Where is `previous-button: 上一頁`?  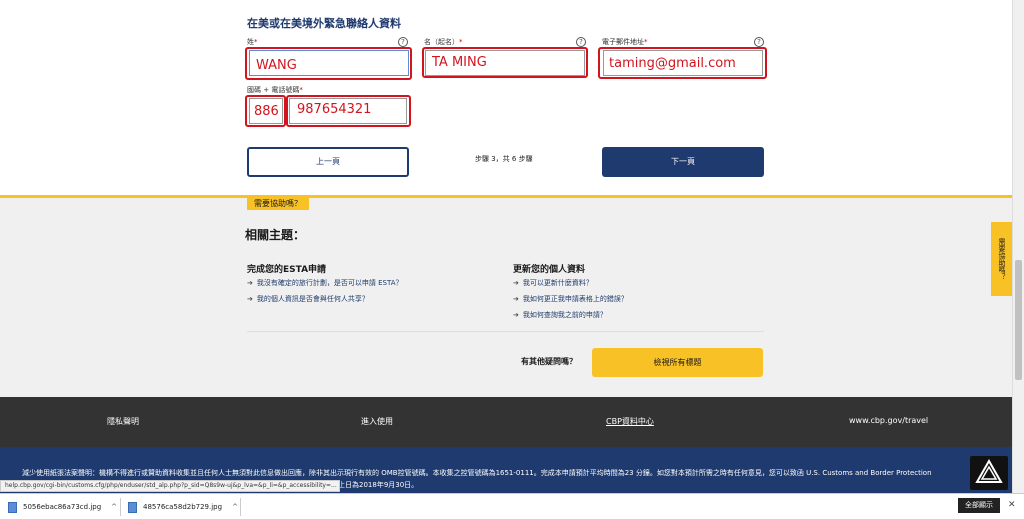 previous-button: 上一頁 is located at coordinates (328, 162).